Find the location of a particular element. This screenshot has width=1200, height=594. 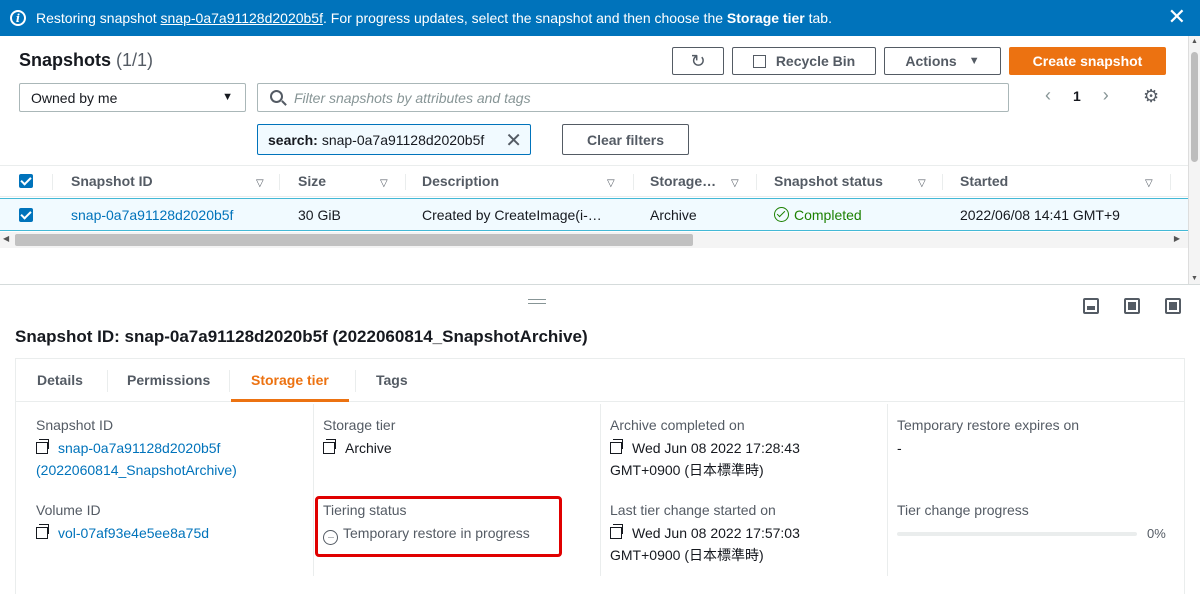

filter-token: search: snap-0a7a91128d2020b5f ✕ is located at coordinates (394, 139).